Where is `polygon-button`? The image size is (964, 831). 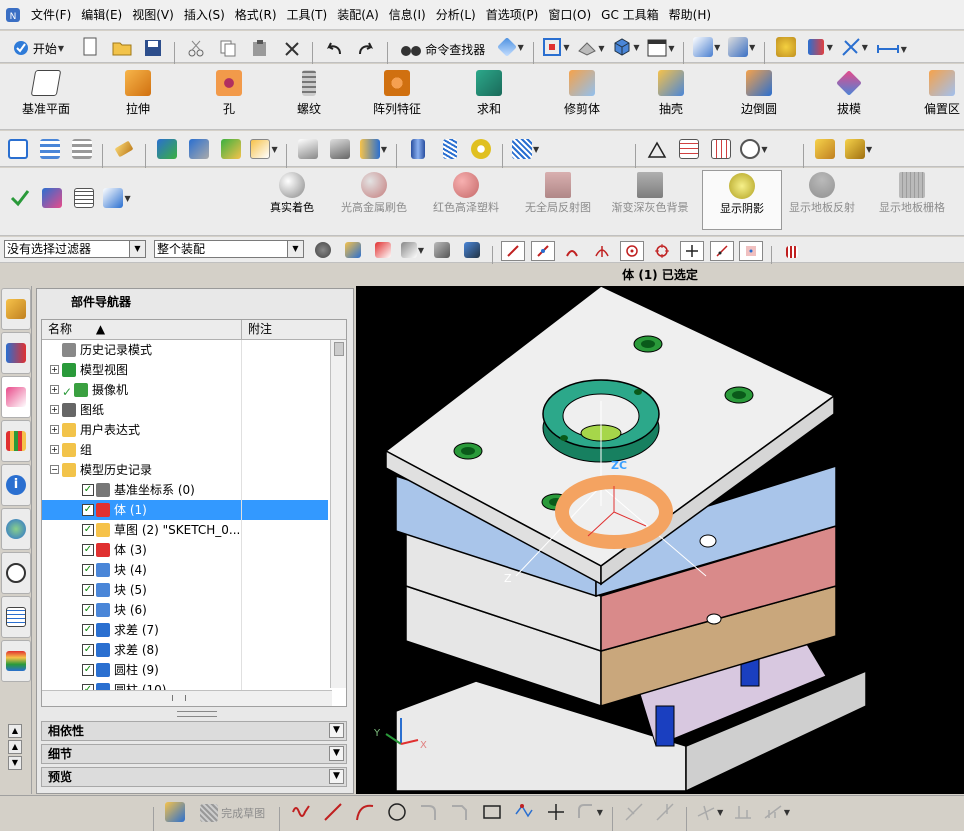
polygon-button is located at coordinates (524, 812).